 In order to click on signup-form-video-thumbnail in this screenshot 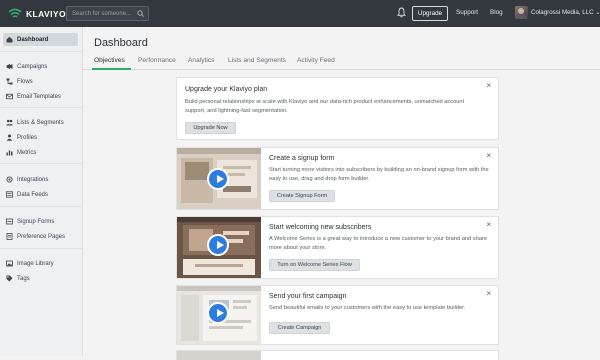, I will do `click(219, 178)`.